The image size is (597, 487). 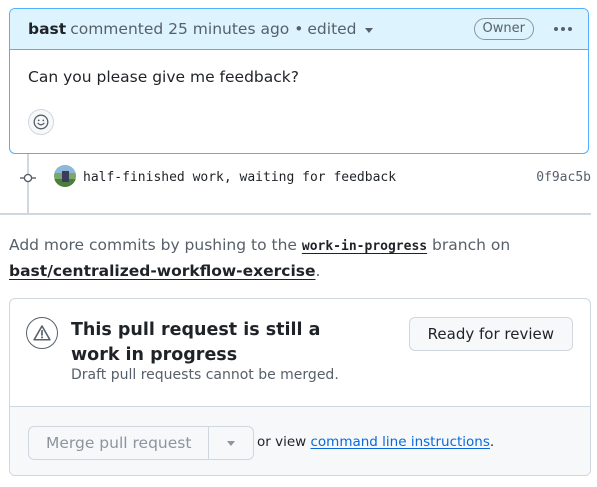 I want to click on or-view-period: ., so click(x=492, y=442).